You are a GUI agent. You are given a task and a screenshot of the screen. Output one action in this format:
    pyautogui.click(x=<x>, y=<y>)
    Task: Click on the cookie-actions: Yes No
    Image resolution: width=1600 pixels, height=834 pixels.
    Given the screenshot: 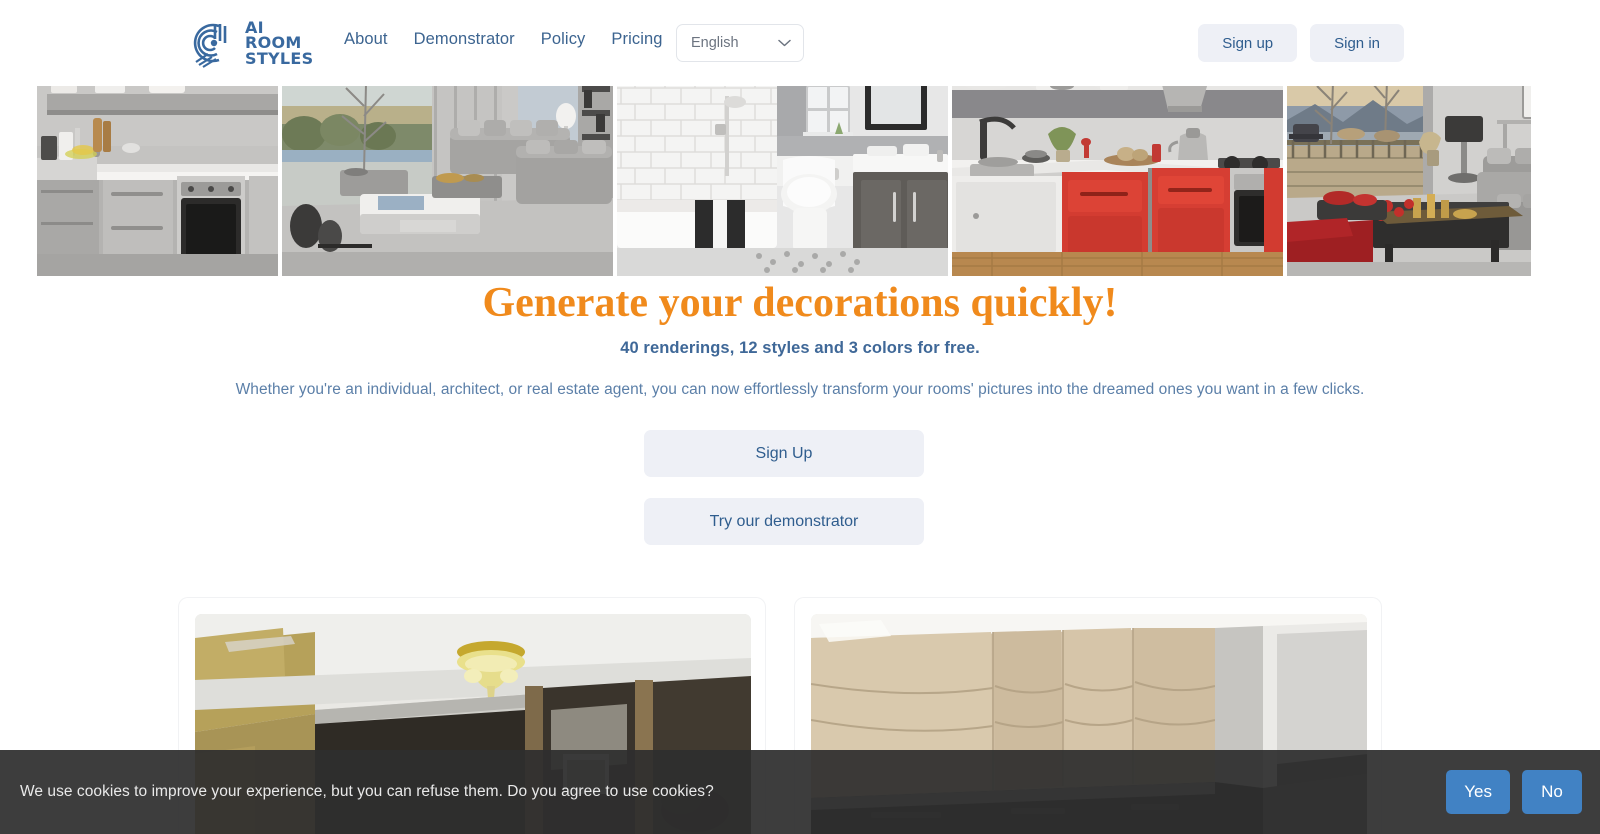 What is the action you would take?
    pyautogui.click(x=1514, y=792)
    